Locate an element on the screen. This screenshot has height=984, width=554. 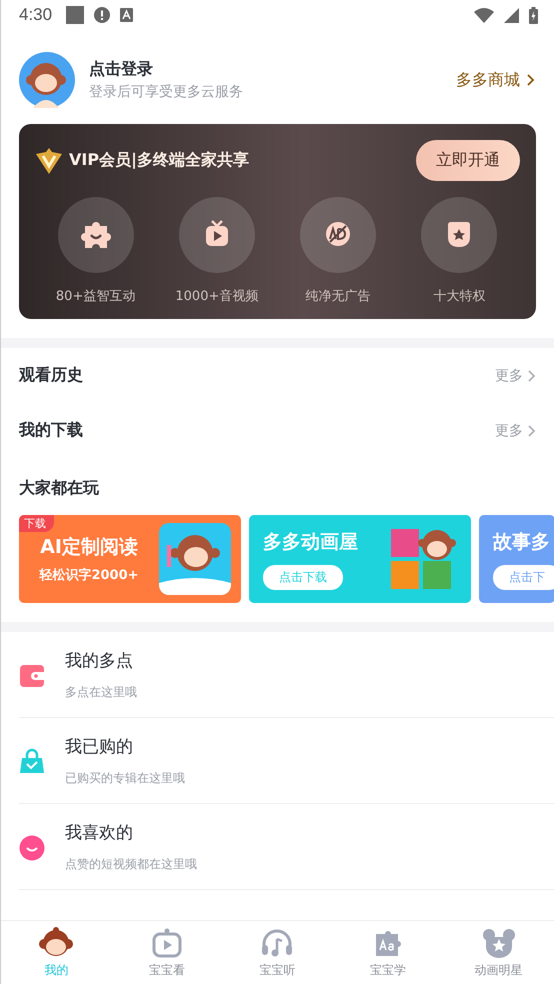
menu-item: 我的多点 多点在这里哦 is located at coordinates (286, 675).